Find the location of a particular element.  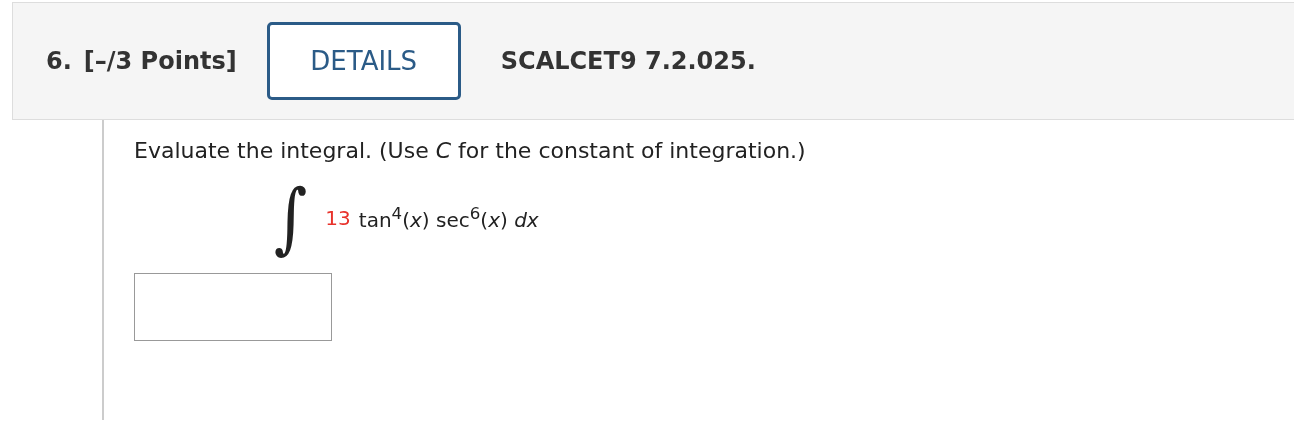

coefficient: 13 is located at coordinates (338, 218).